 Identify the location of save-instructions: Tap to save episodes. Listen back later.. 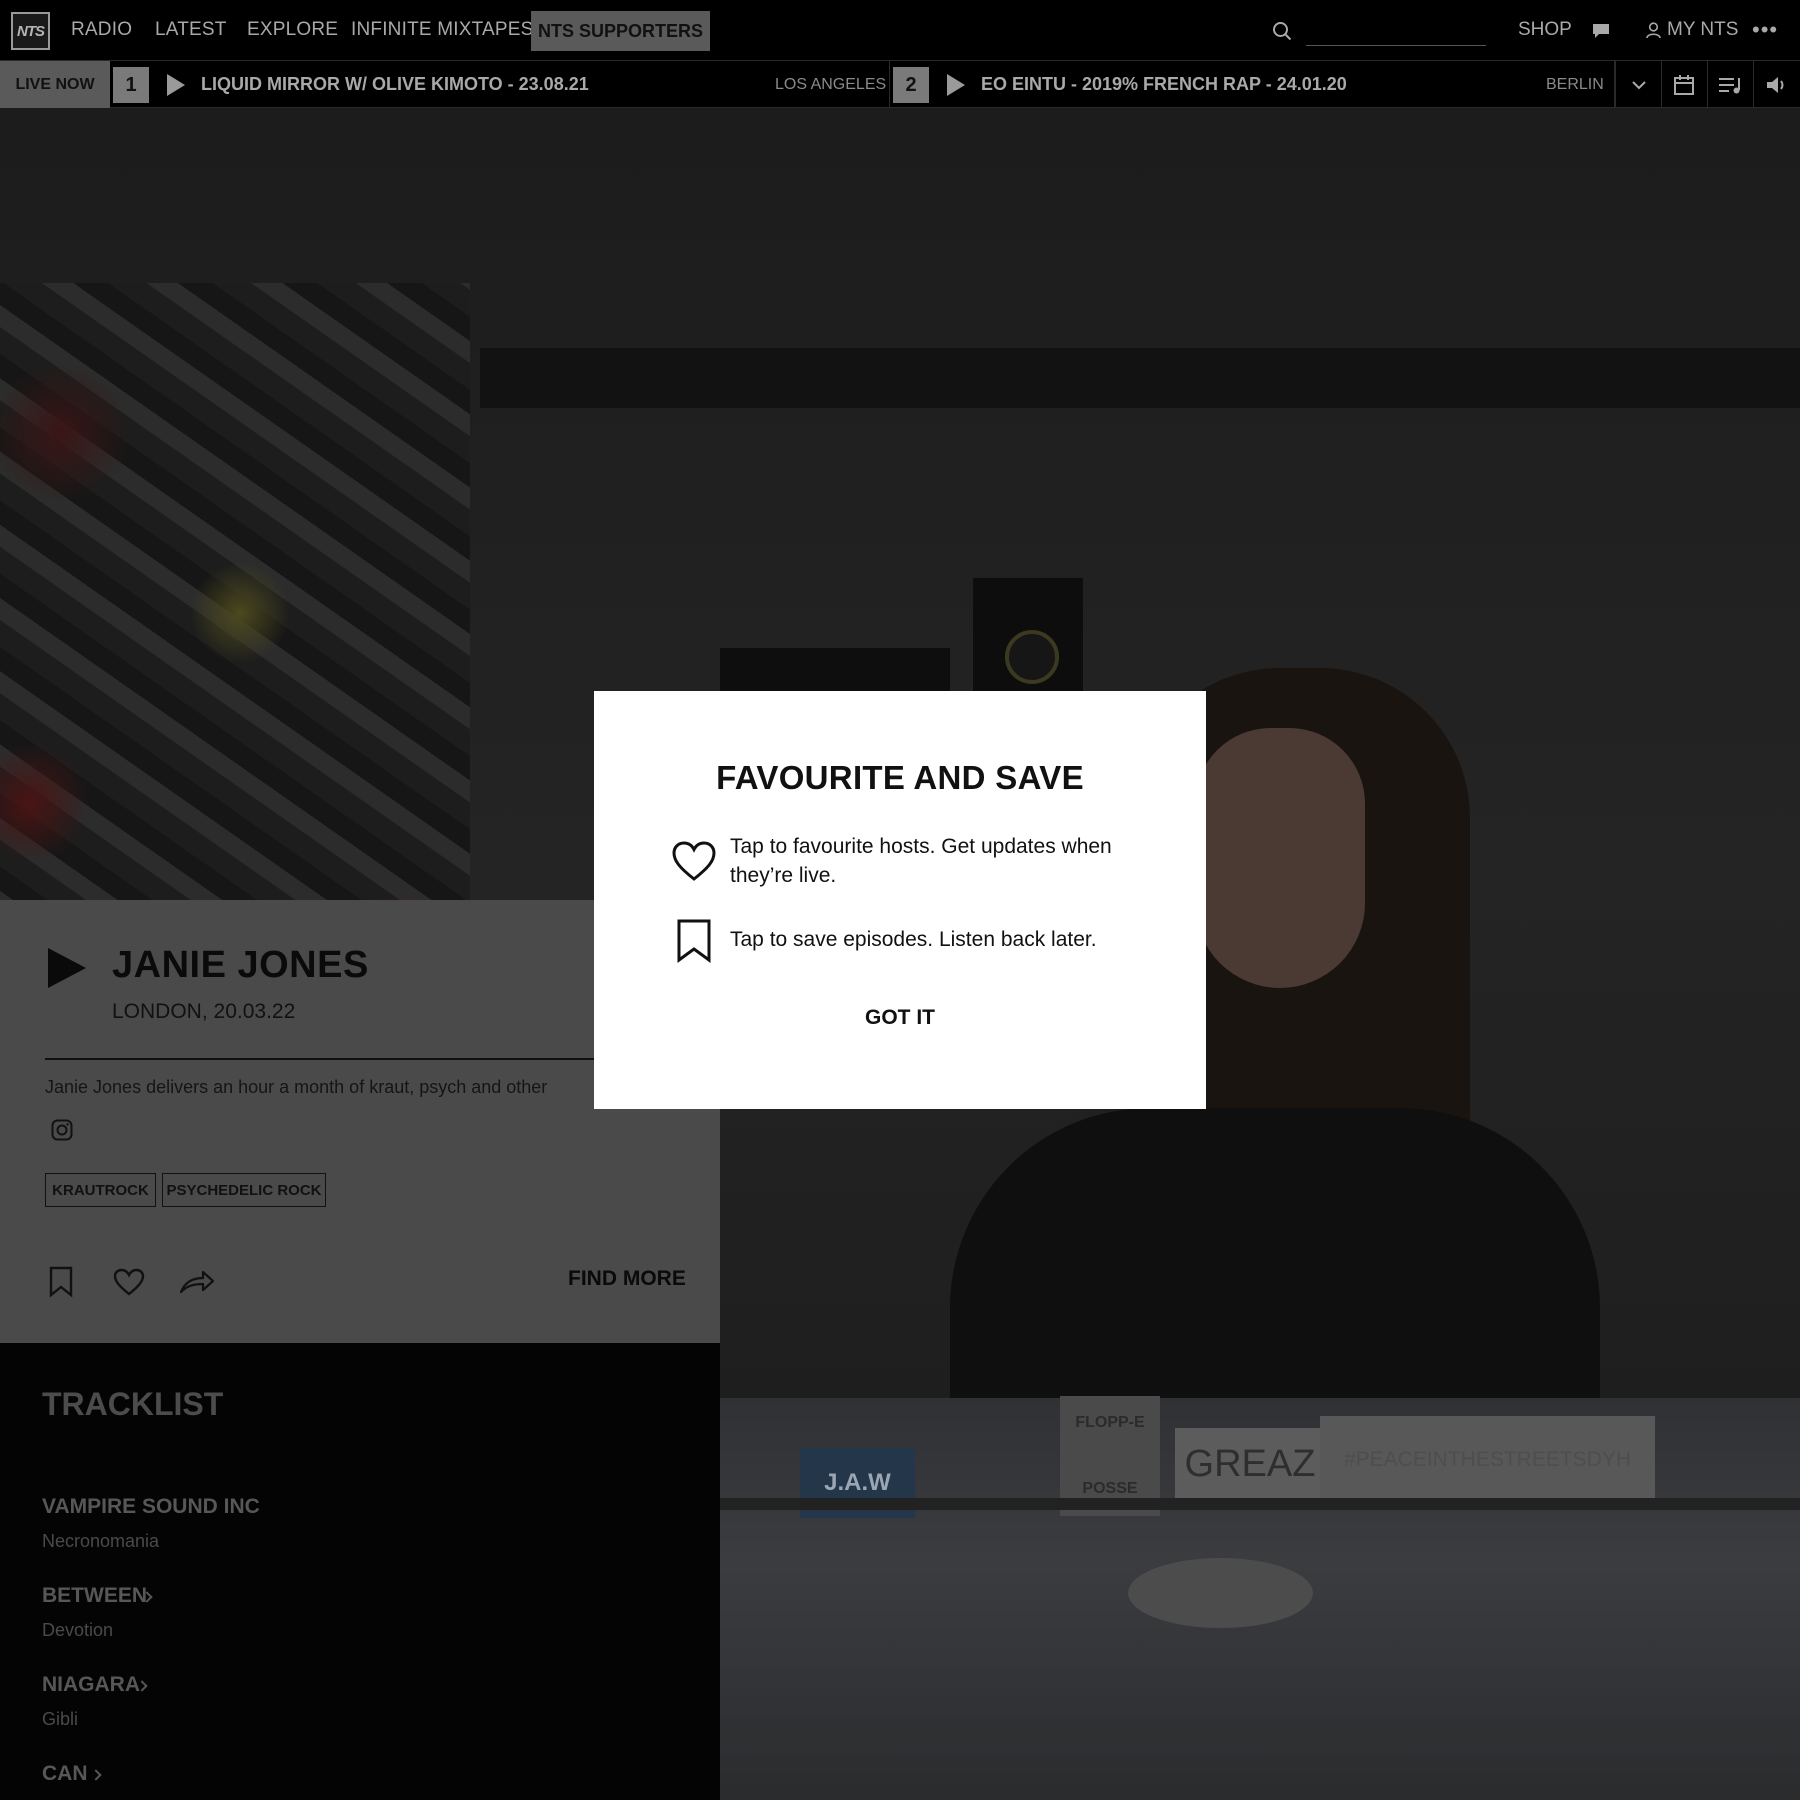
(913, 939).